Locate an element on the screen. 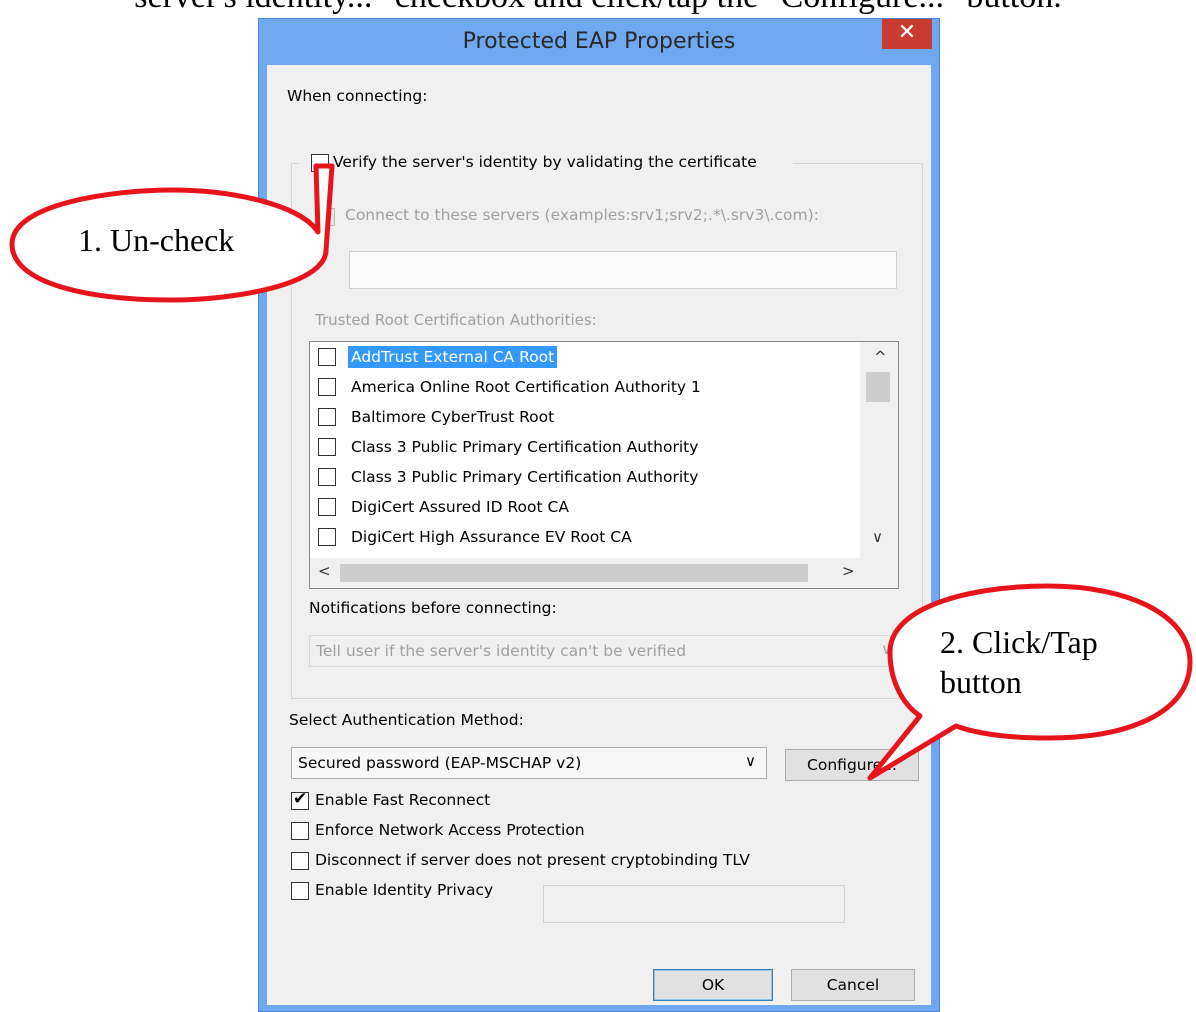 This screenshot has width=1196, height=1012. scroll-down-icon: ∨ is located at coordinates (877, 537).